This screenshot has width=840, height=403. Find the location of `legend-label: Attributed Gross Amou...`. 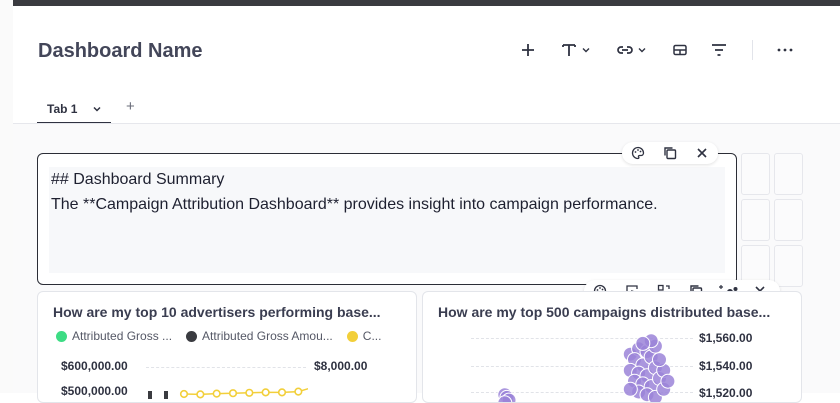

legend-label: Attributed Gross Amou... is located at coordinates (267, 336).